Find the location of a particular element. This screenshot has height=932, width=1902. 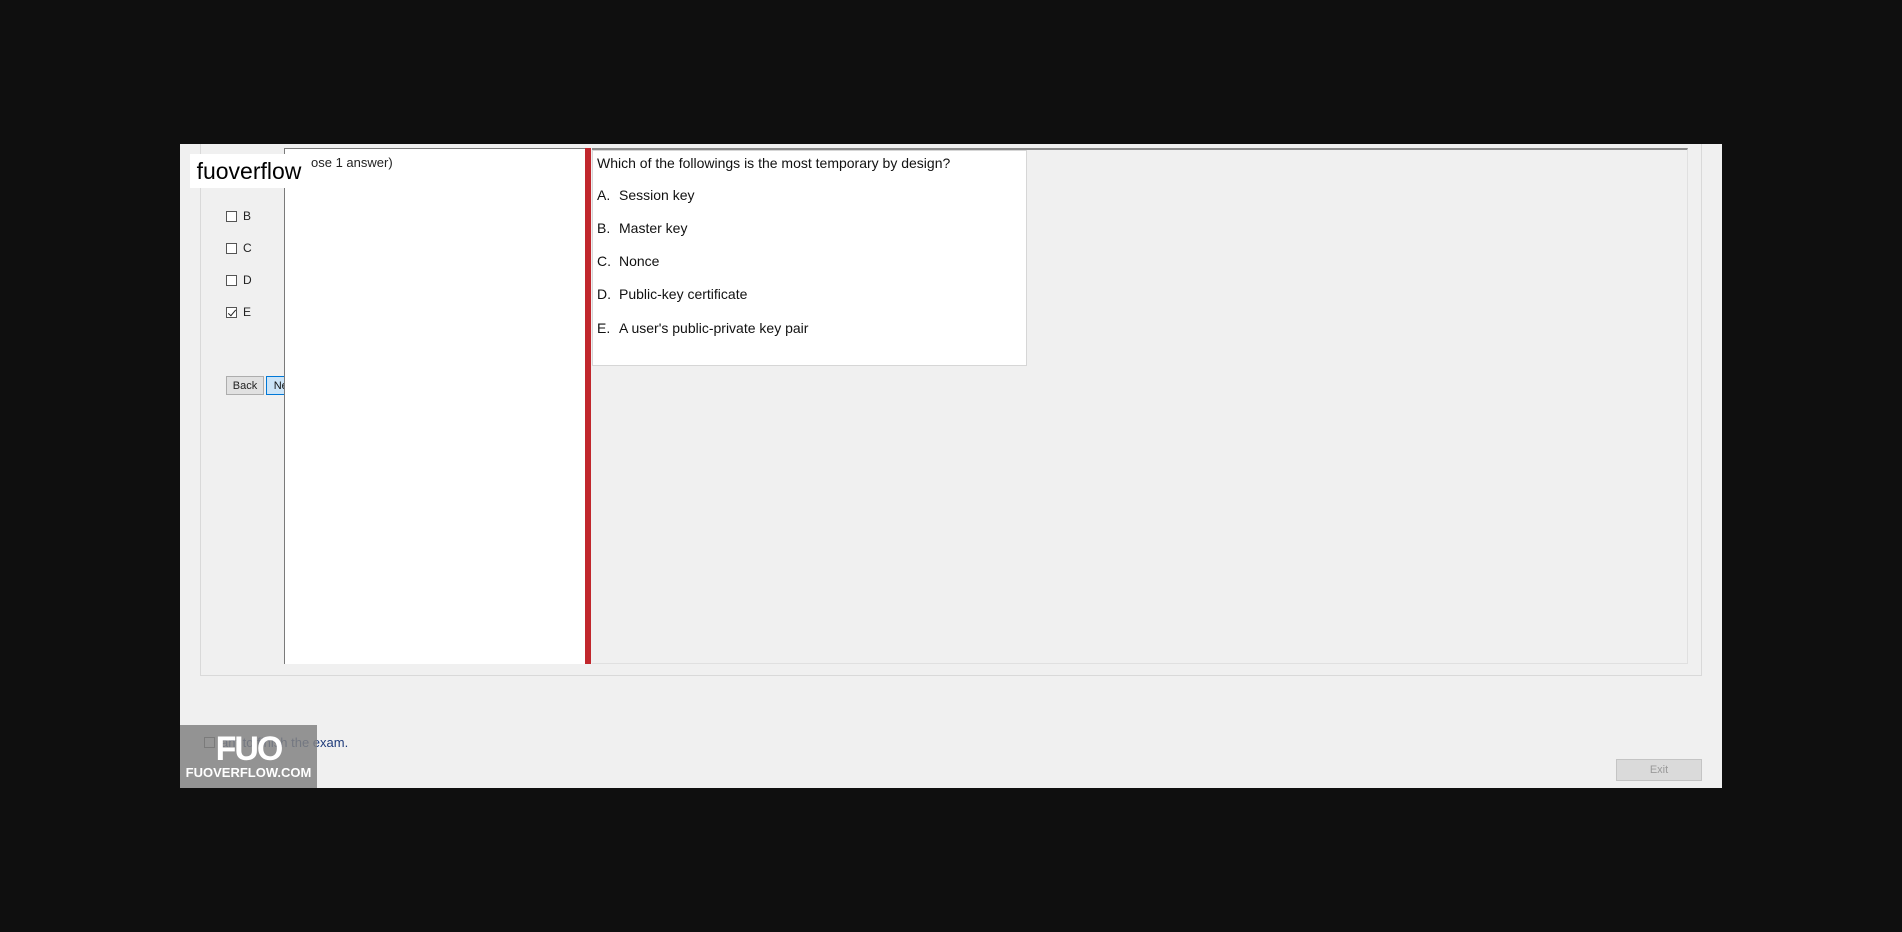

option-e-checkbox is located at coordinates (231, 312).